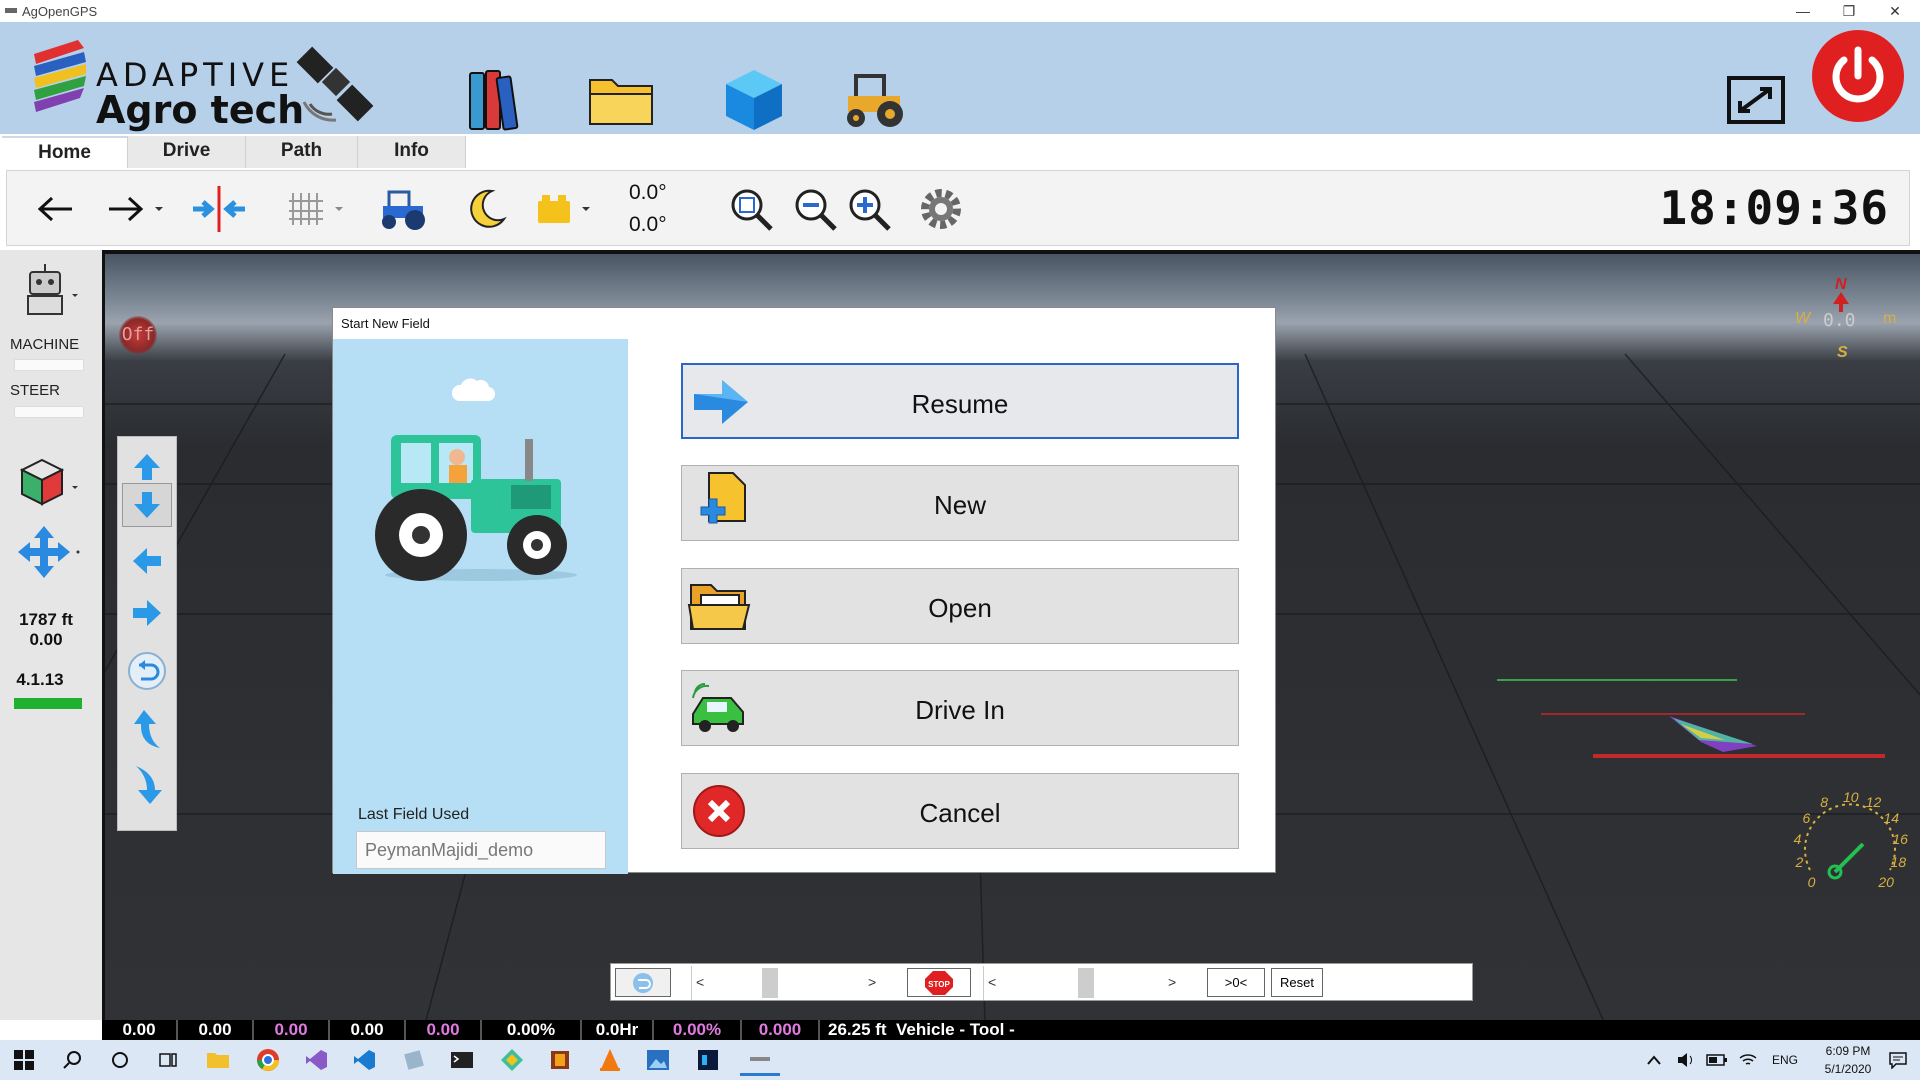 Image resolution: width=1920 pixels, height=1080 pixels. I want to click on reset-button: Reset, so click(1297, 982).